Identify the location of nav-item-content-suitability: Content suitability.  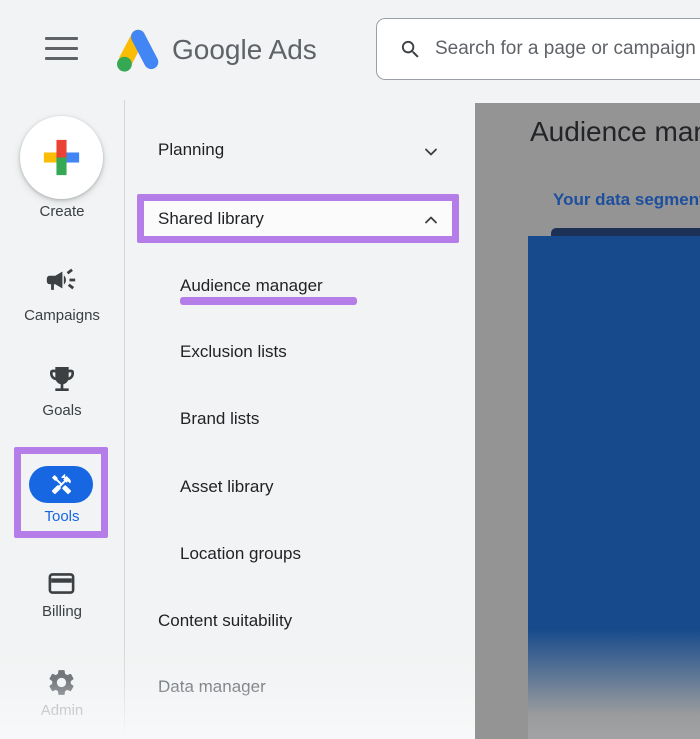
(225, 621).